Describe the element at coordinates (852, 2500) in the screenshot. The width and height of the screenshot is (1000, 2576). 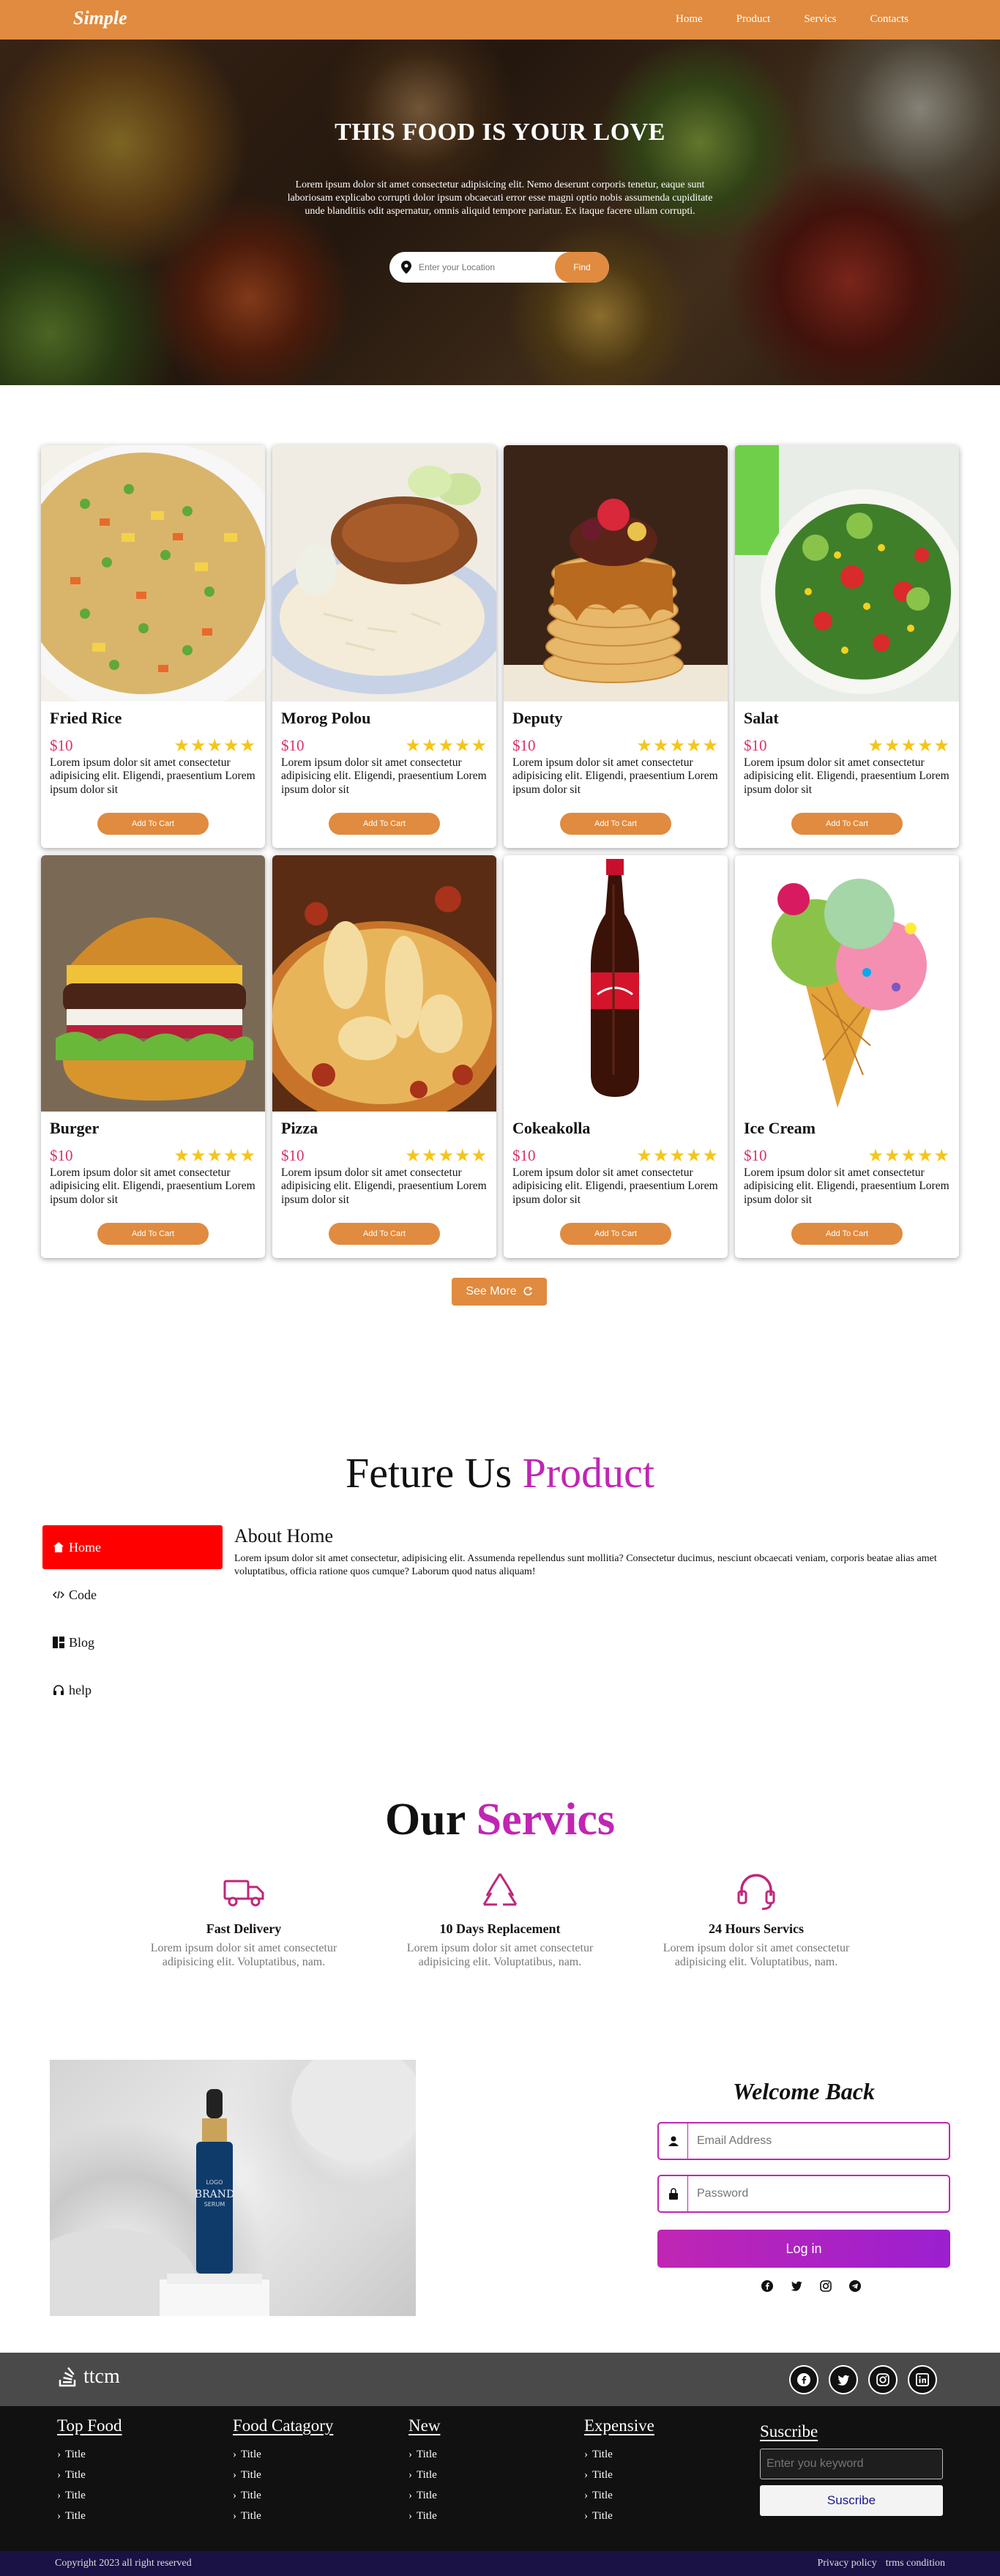
I see `subscribe-button: Suscribe` at that location.